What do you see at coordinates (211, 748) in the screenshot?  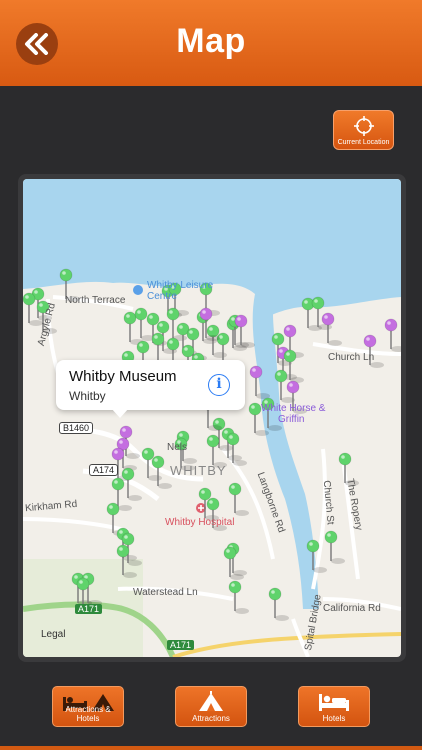 I see `bottom-accent-strip` at bounding box center [211, 748].